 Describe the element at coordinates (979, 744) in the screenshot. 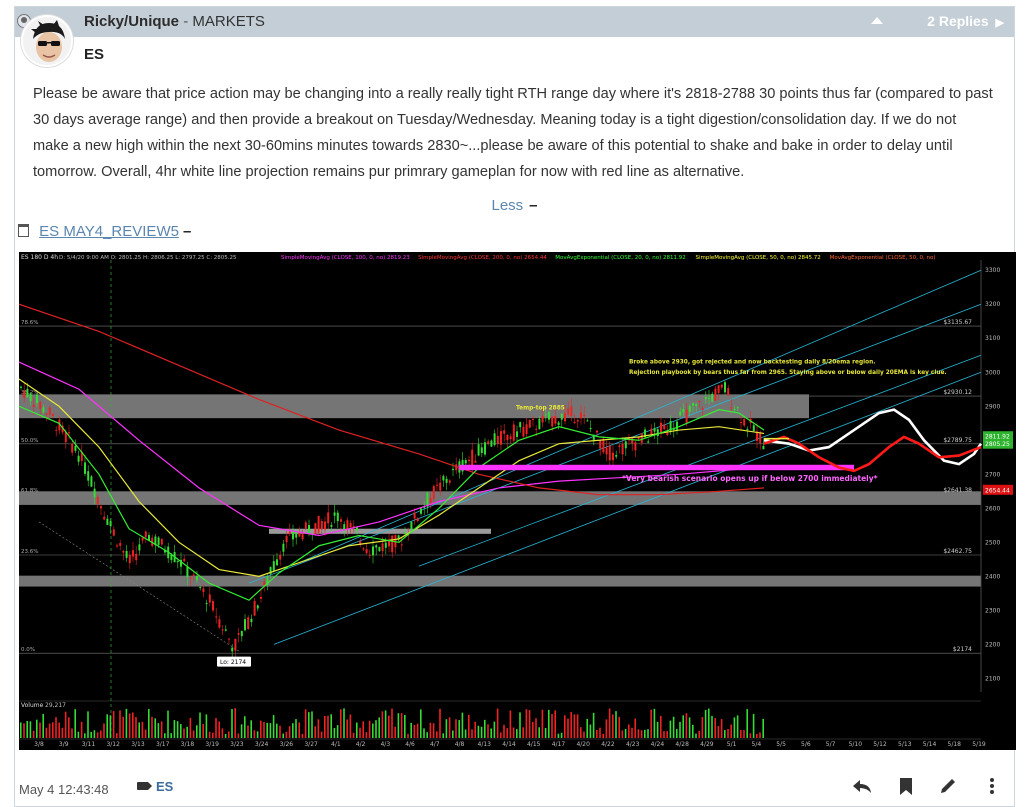

I see `x-tick-label: 5/19` at that location.